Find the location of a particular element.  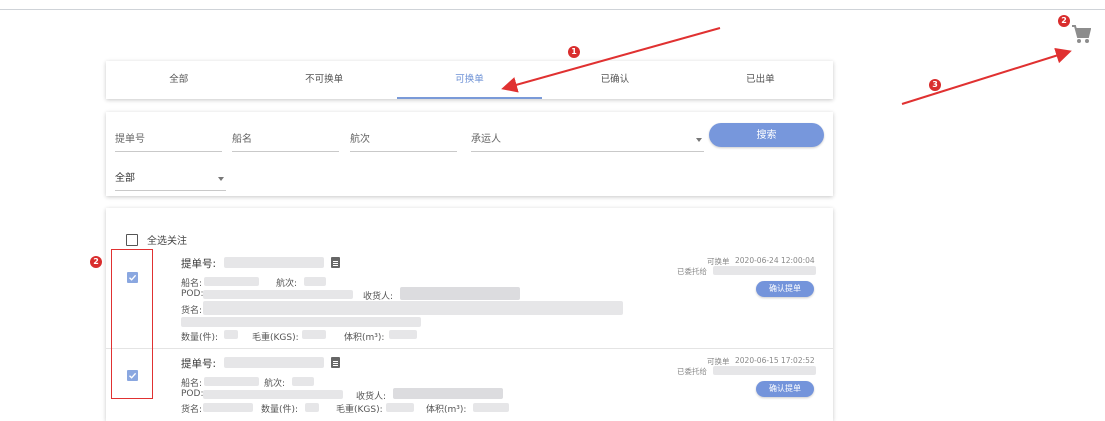

select-all-label: 全选关注 is located at coordinates (167, 241).